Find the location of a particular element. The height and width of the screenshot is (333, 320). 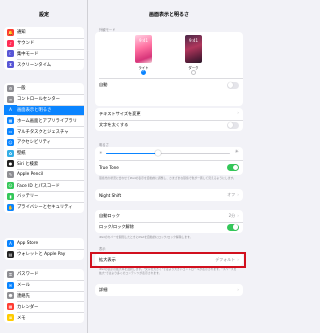

auto-lock-value: 2分 is located at coordinates (232, 215).